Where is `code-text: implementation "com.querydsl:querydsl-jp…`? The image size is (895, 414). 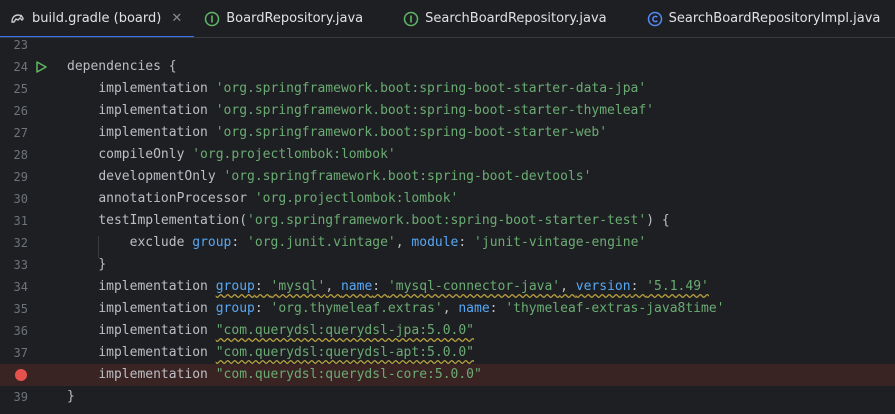
code-text: implementation "com.querydsl:querydsl-jp… is located at coordinates (286, 330).